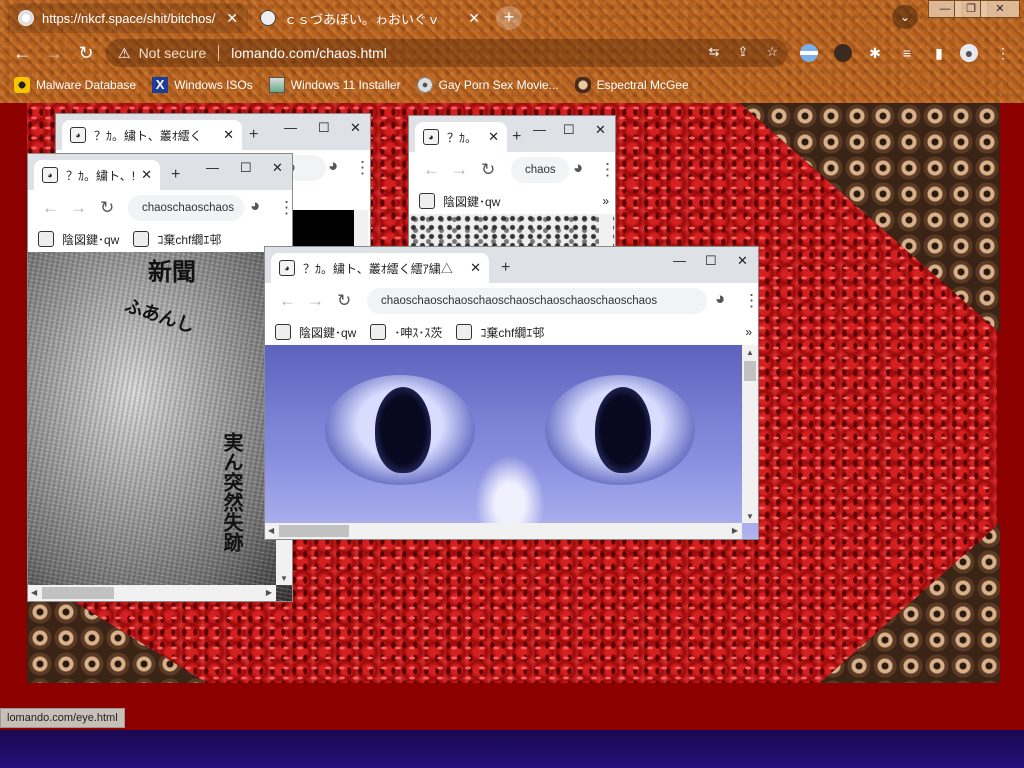 The height and width of the screenshot is (768, 1024). I want to click on bookmark: Malware Database, so click(75, 85).